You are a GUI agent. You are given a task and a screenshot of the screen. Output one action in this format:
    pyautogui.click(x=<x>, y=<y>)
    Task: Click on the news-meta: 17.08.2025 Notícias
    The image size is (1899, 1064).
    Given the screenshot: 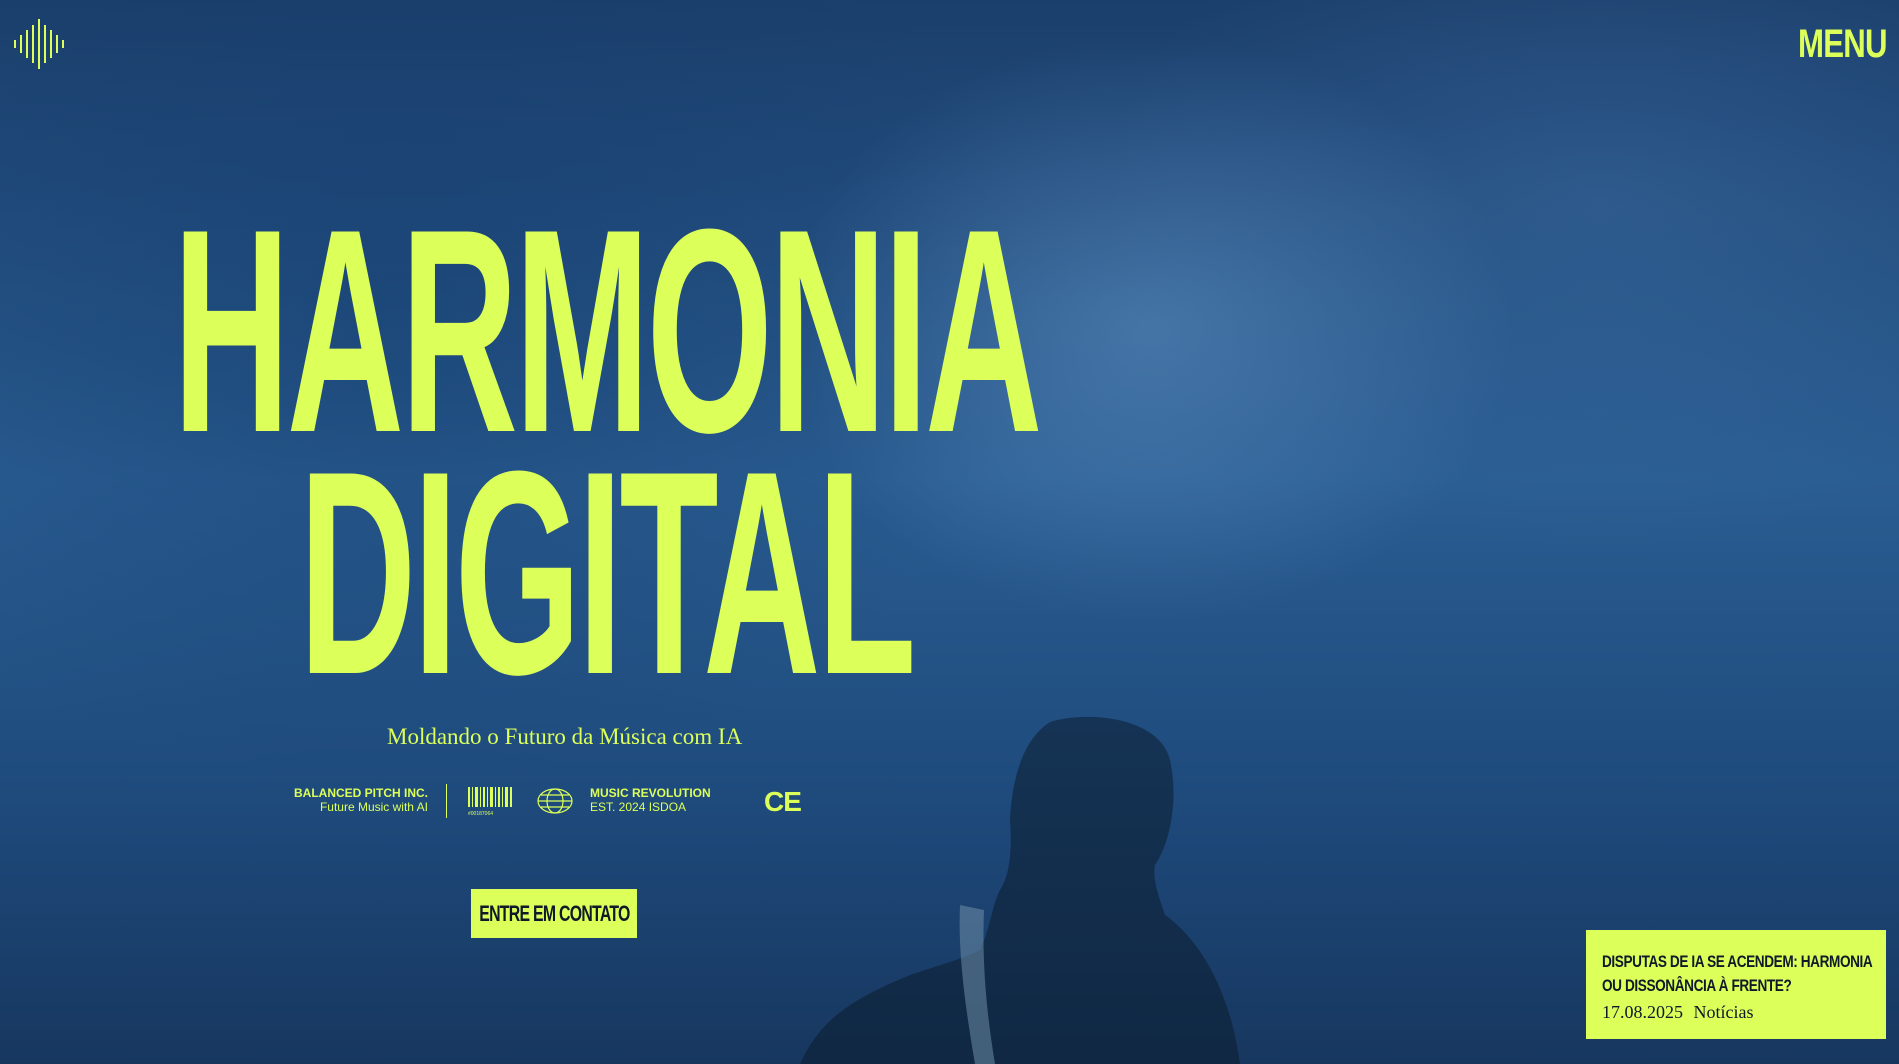 What is the action you would take?
    pyautogui.click(x=1737, y=1012)
    